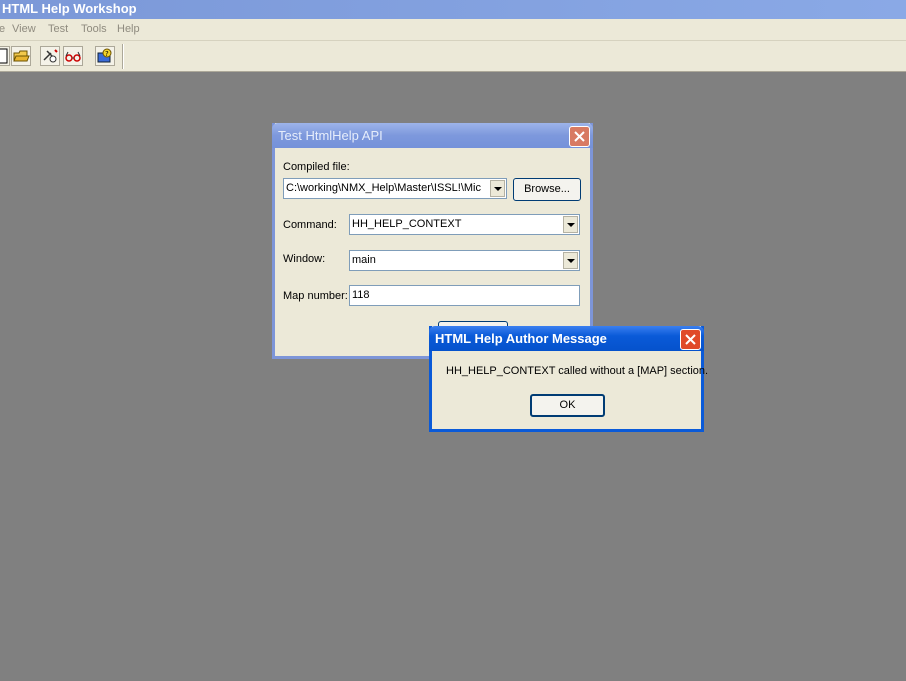  I want to click on compiled-file-combo: C:\working\NMX_Help\Master\ISSL!\Mic, so click(395, 188).